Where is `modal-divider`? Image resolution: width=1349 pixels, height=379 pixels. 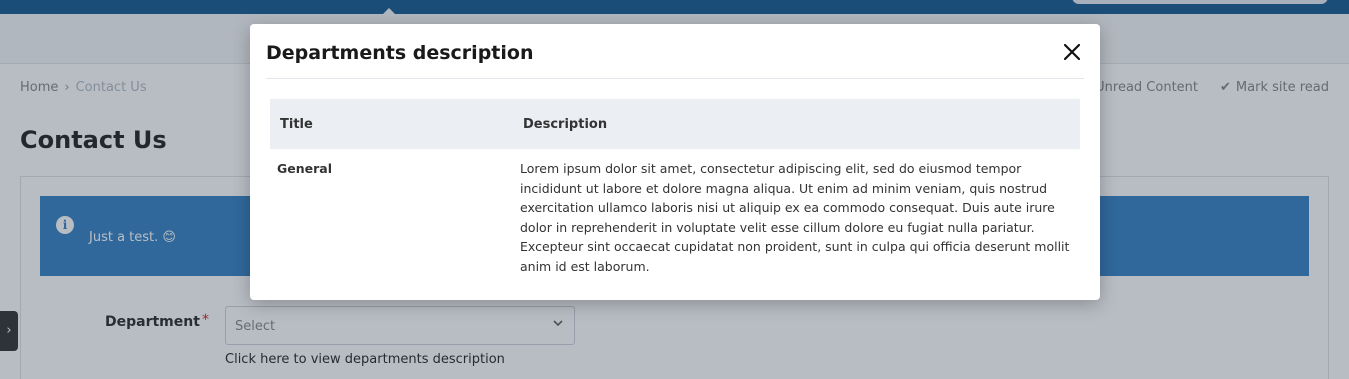 modal-divider is located at coordinates (675, 78).